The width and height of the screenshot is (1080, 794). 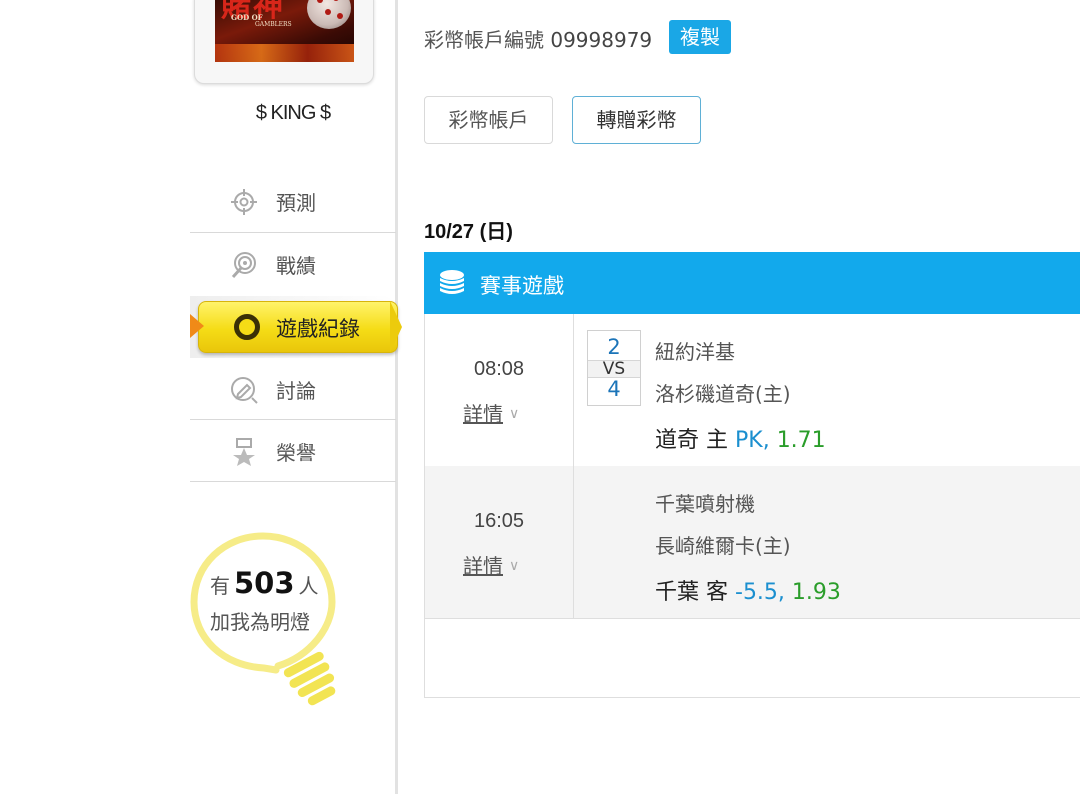 What do you see at coordinates (468, 232) in the screenshot?
I see `date-label: 10/27 (日)` at bounding box center [468, 232].